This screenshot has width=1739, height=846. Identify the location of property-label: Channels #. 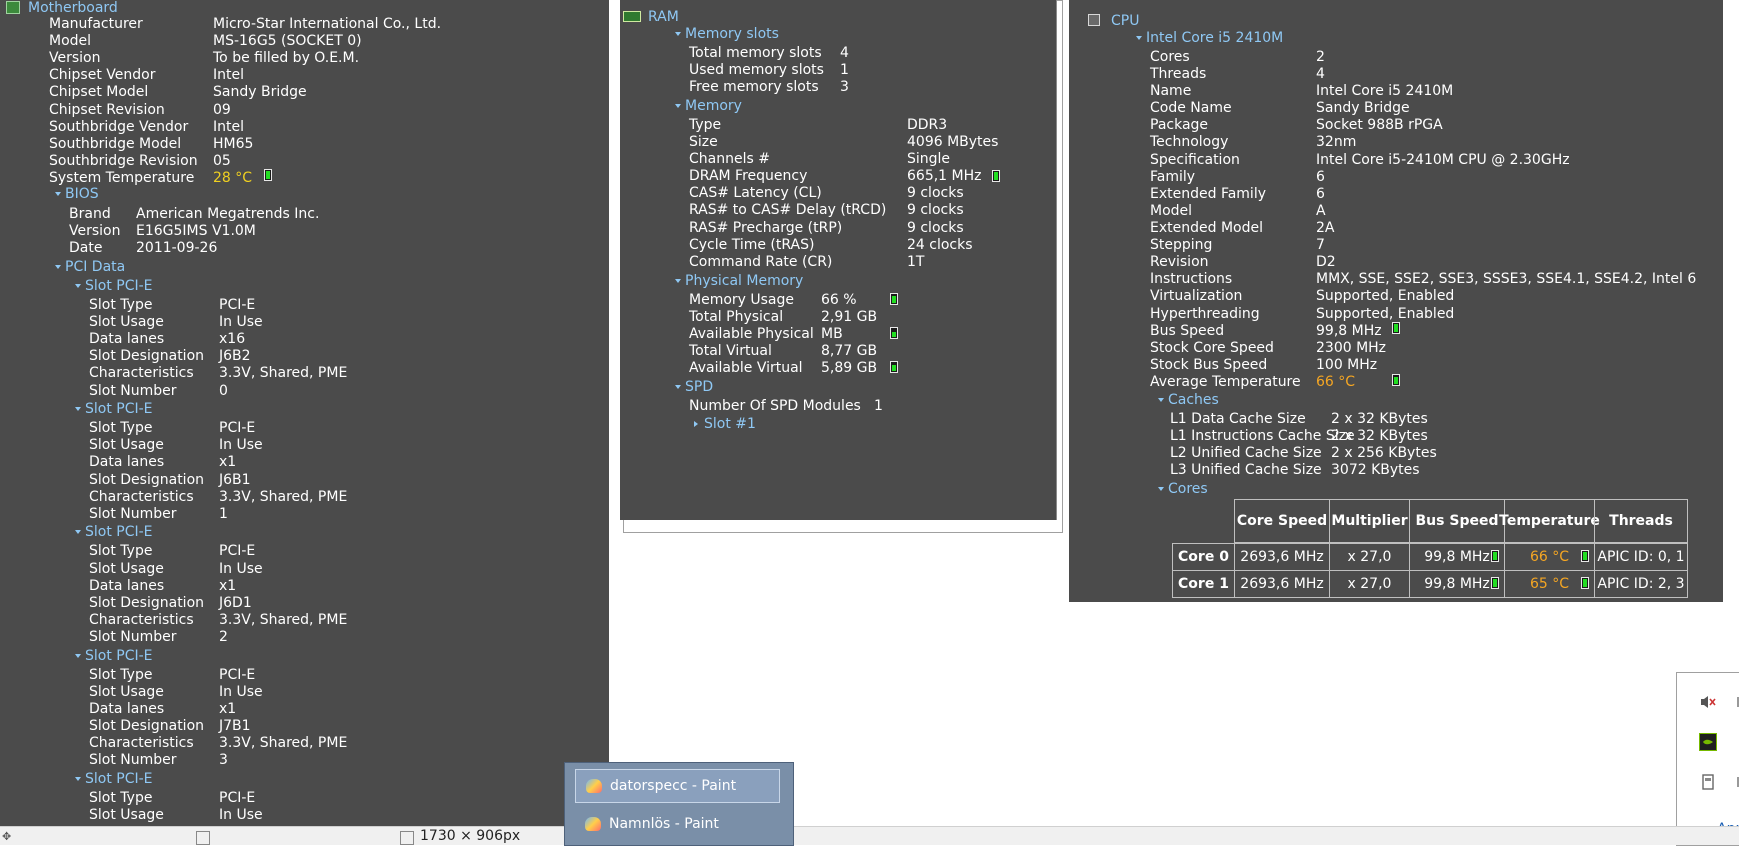
(729, 159).